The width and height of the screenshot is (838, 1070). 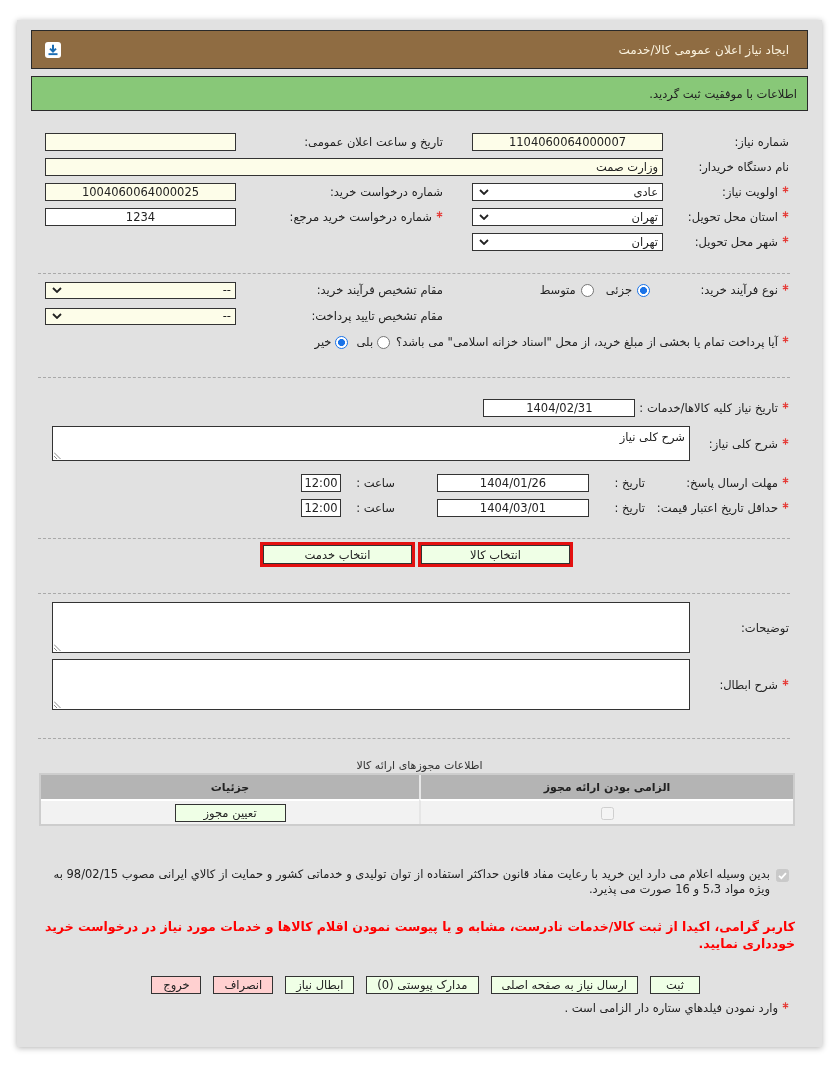 I want to click on action-button: خروج, so click(x=176, y=985).